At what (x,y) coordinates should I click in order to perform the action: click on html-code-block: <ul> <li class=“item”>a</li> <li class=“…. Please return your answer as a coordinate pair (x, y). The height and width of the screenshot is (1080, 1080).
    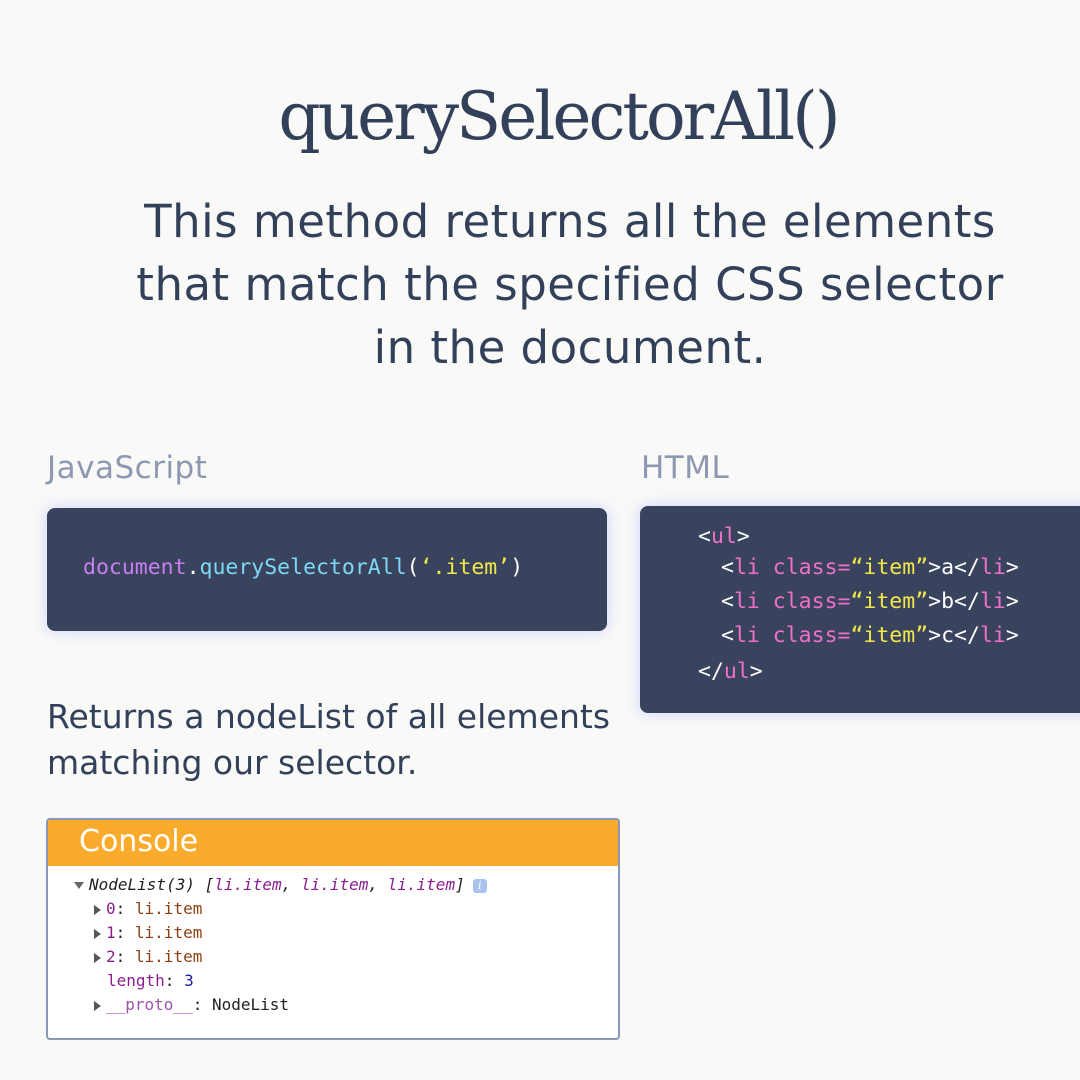
    Looking at the image, I should click on (860, 609).